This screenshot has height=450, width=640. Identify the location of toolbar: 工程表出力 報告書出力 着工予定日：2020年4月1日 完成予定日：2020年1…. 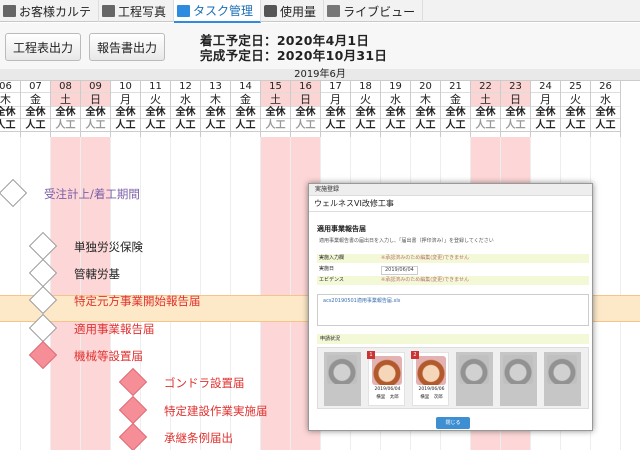
(320, 46).